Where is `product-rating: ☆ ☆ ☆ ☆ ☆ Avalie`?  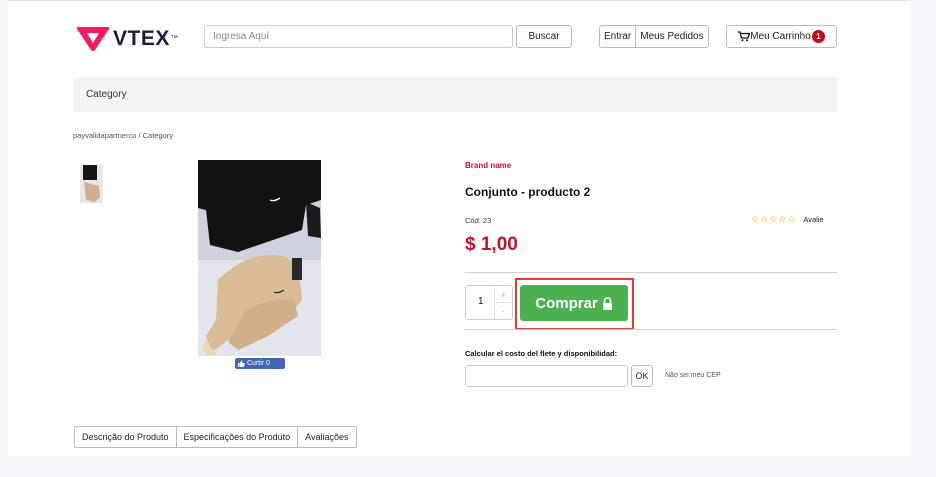 product-rating: ☆ ☆ ☆ ☆ ☆ Avalie is located at coordinates (787, 220).